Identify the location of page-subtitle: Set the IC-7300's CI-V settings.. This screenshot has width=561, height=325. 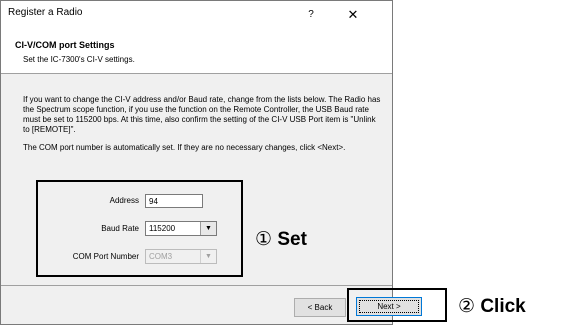
(79, 59).